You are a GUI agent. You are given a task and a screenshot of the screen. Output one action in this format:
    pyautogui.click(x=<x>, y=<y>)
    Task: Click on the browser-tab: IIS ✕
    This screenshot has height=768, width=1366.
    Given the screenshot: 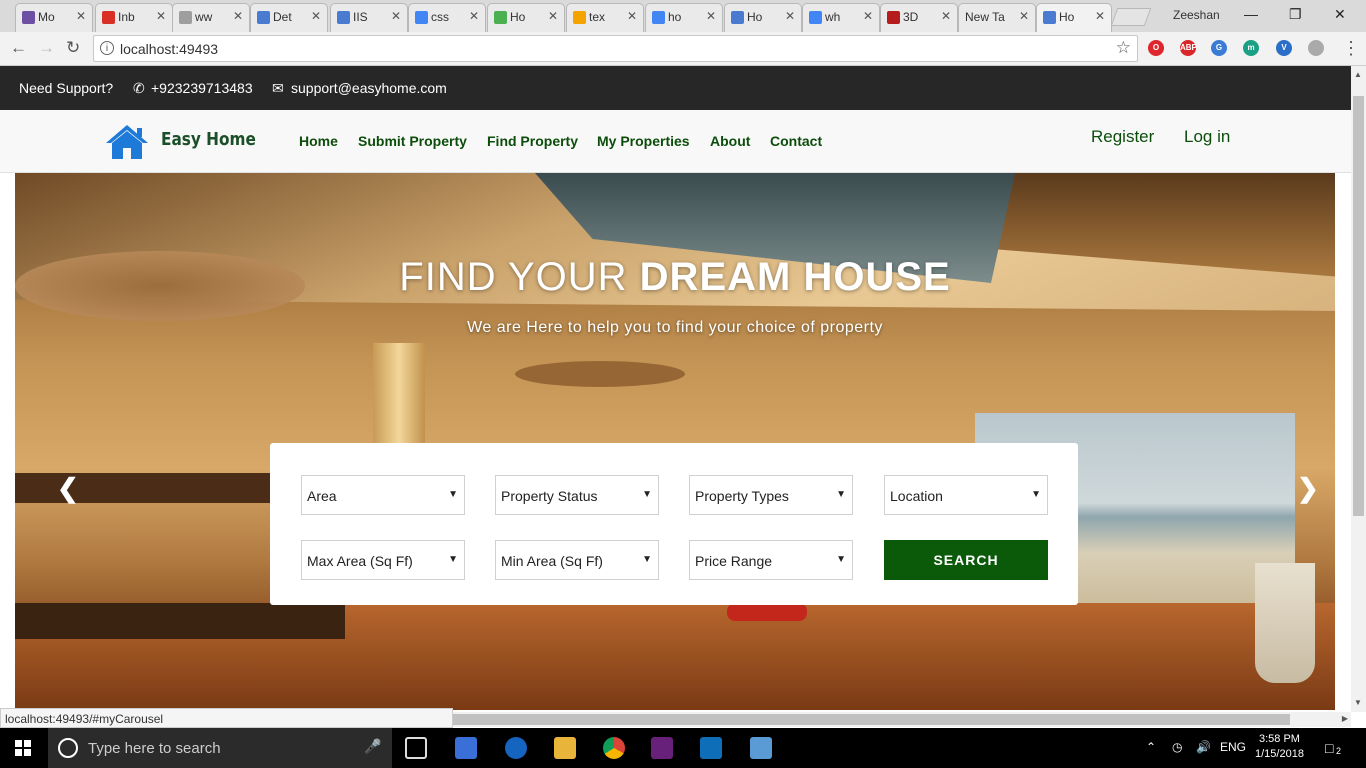 What is the action you would take?
    pyautogui.click(x=369, y=17)
    